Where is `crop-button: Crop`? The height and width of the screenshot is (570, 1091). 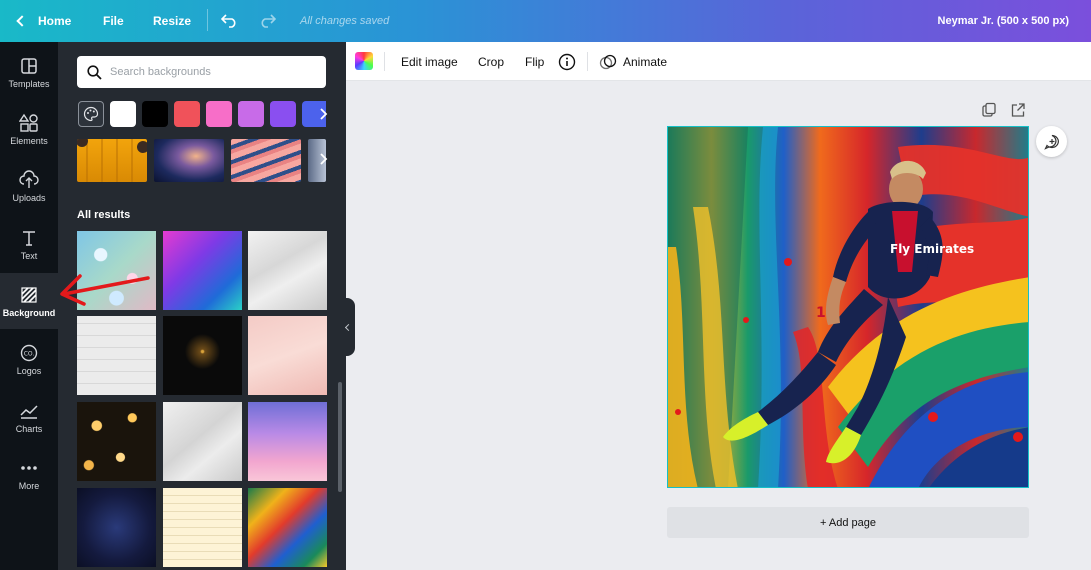 crop-button: Crop is located at coordinates (491, 61).